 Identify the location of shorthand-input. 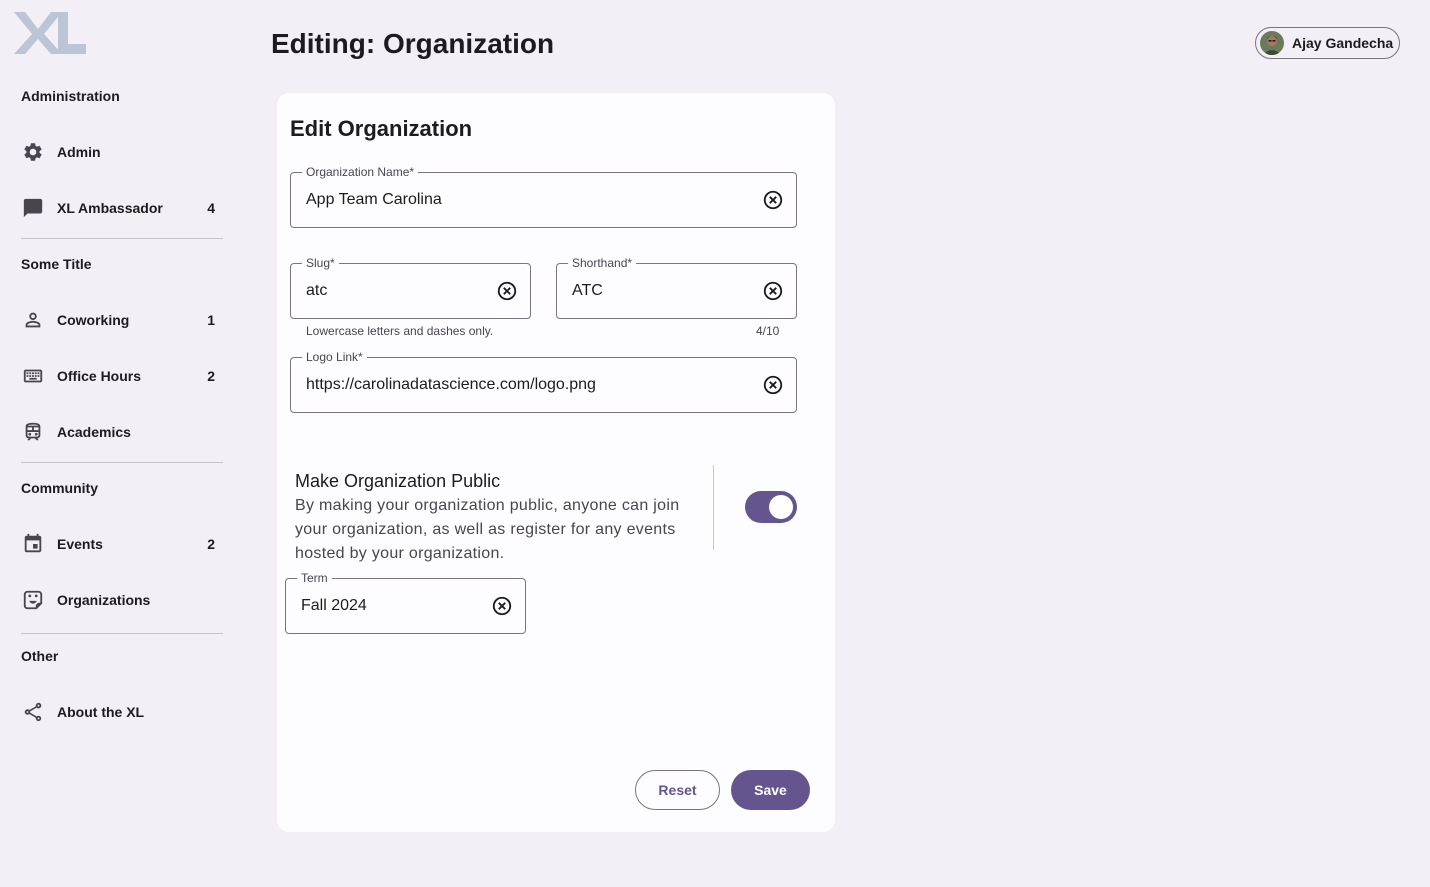
(661, 291).